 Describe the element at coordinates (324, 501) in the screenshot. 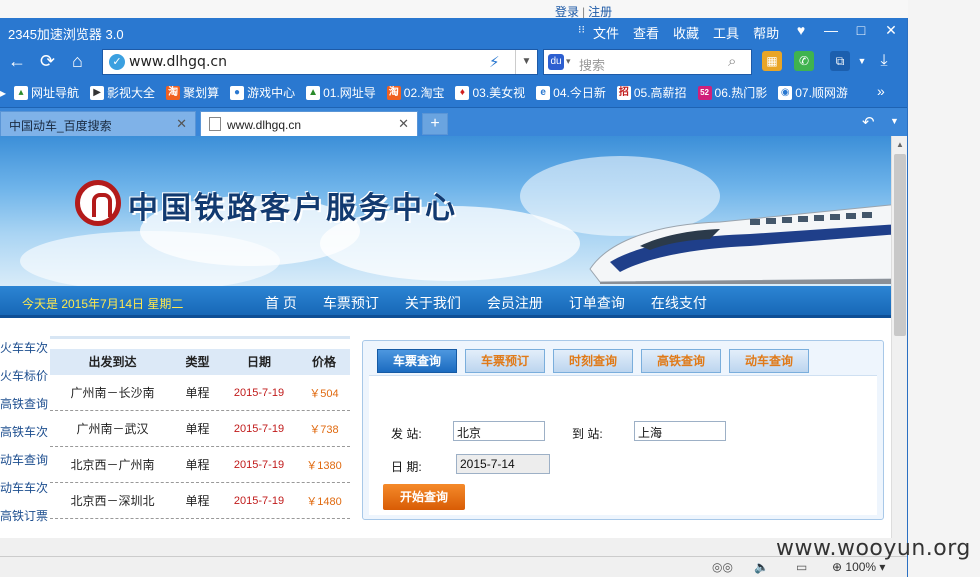

I see `price-cell: ￥1480` at that location.